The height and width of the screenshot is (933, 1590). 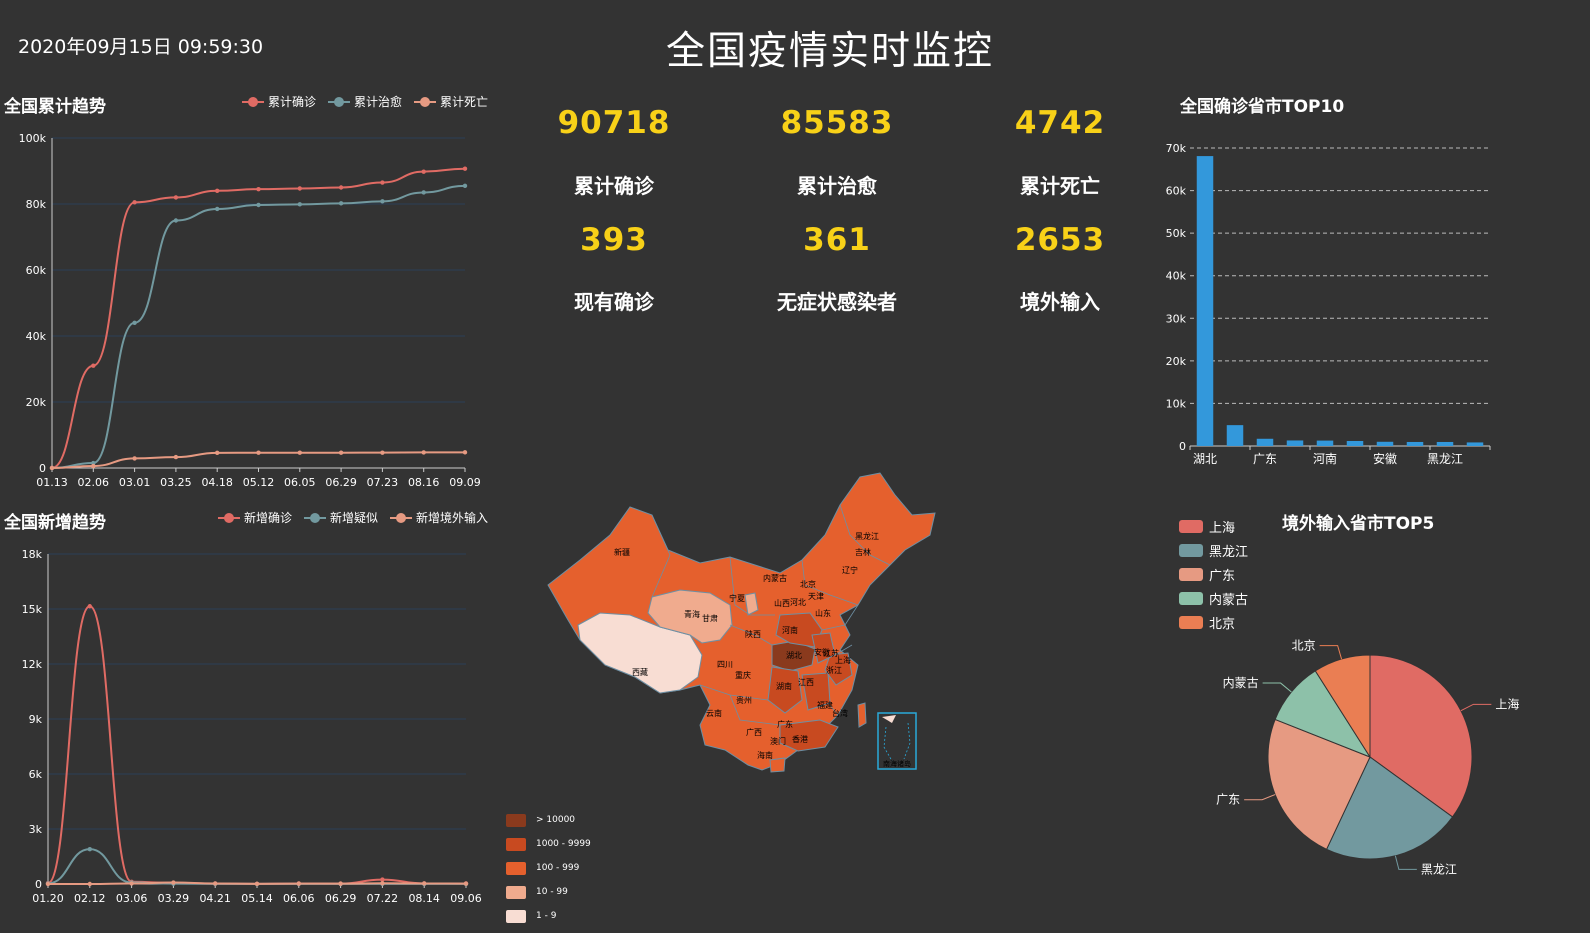 What do you see at coordinates (548, 820) in the screenshot?
I see `map-legend-item: > 10000` at bounding box center [548, 820].